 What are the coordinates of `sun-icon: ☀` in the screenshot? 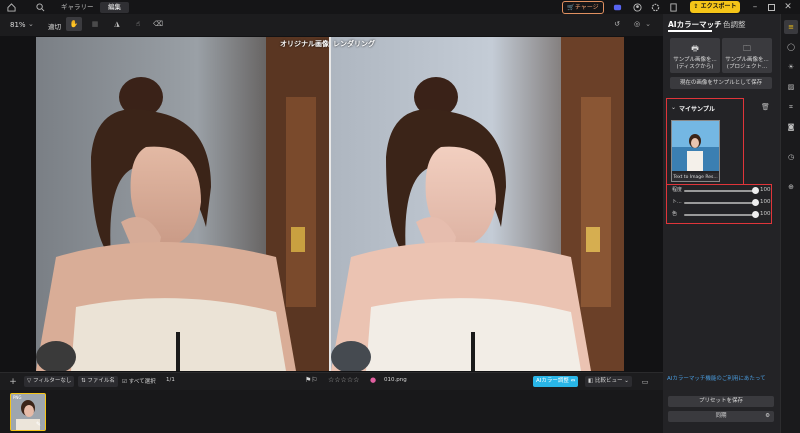 It's located at (791, 67).